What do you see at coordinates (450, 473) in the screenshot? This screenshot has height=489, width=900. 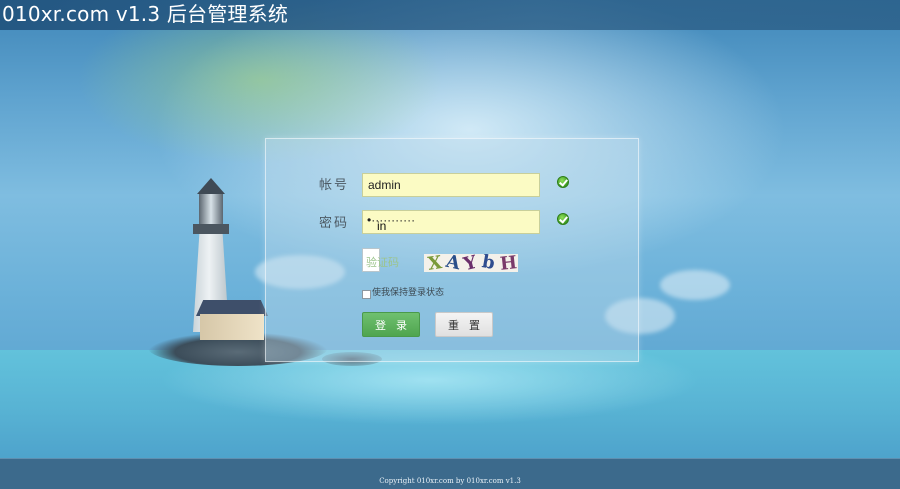 I see `footer-bar: Copyright 010xr.com by 010xr.com v1.3` at bounding box center [450, 473].